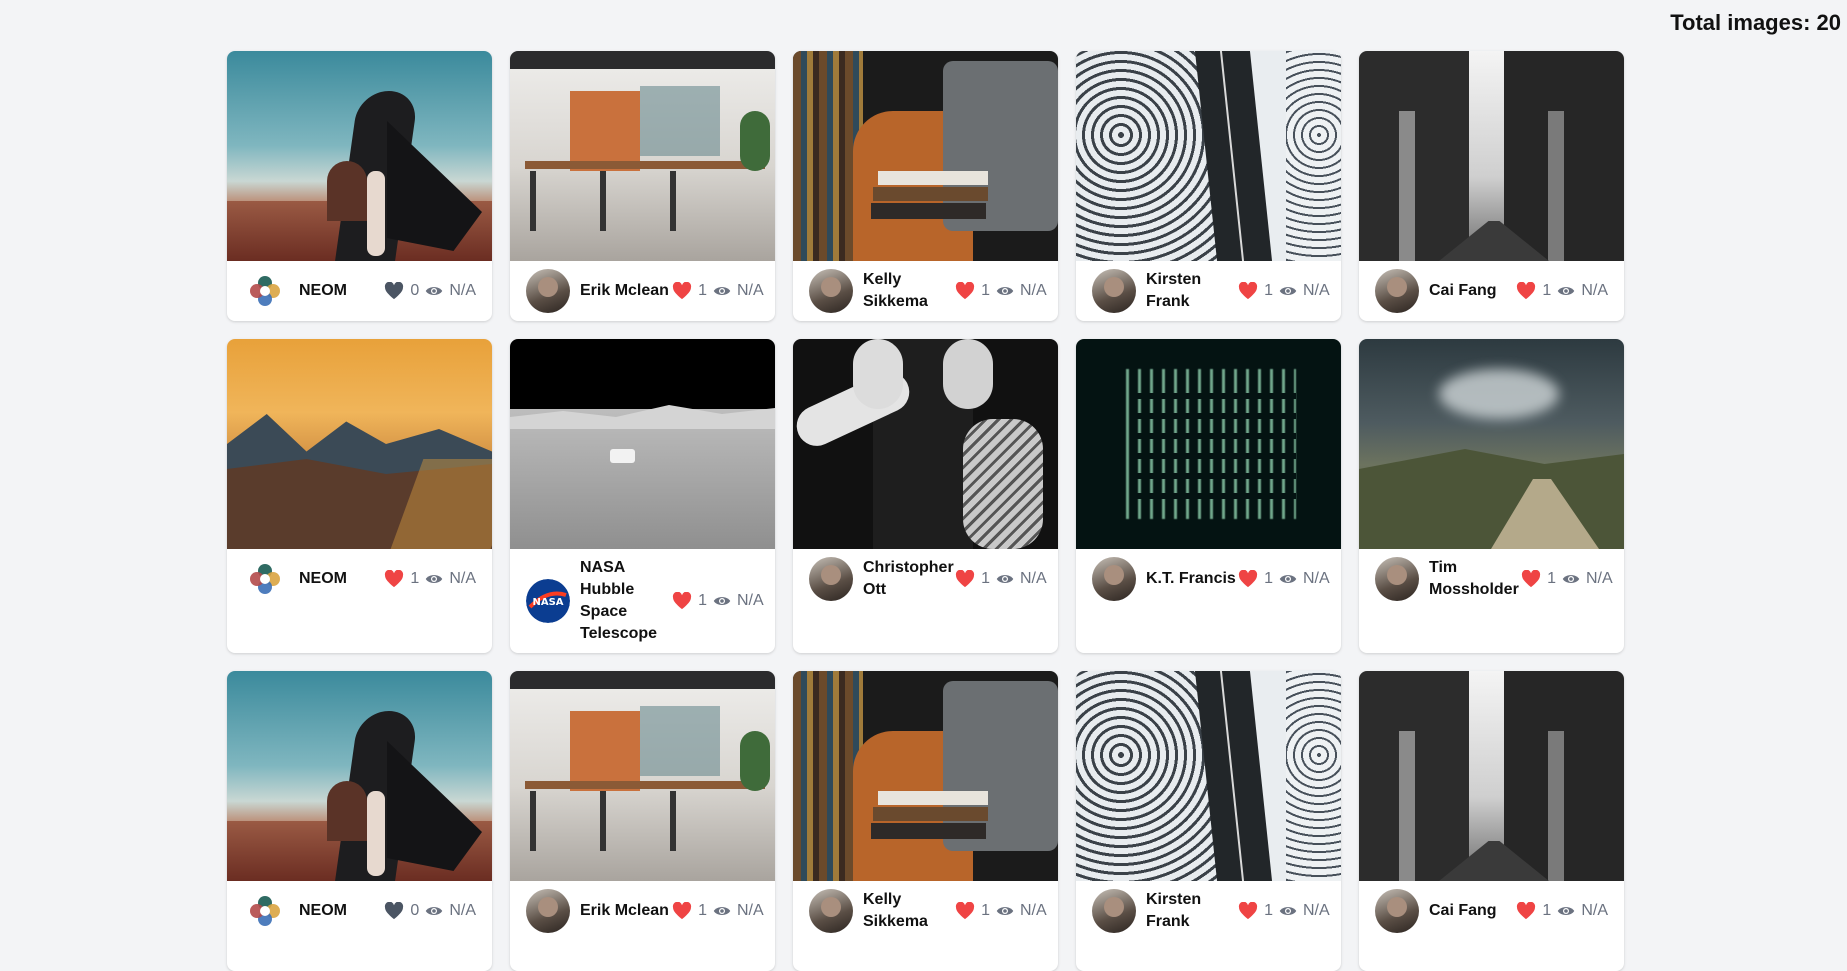  I want to click on card-stats: 0 N/A, so click(430, 911).